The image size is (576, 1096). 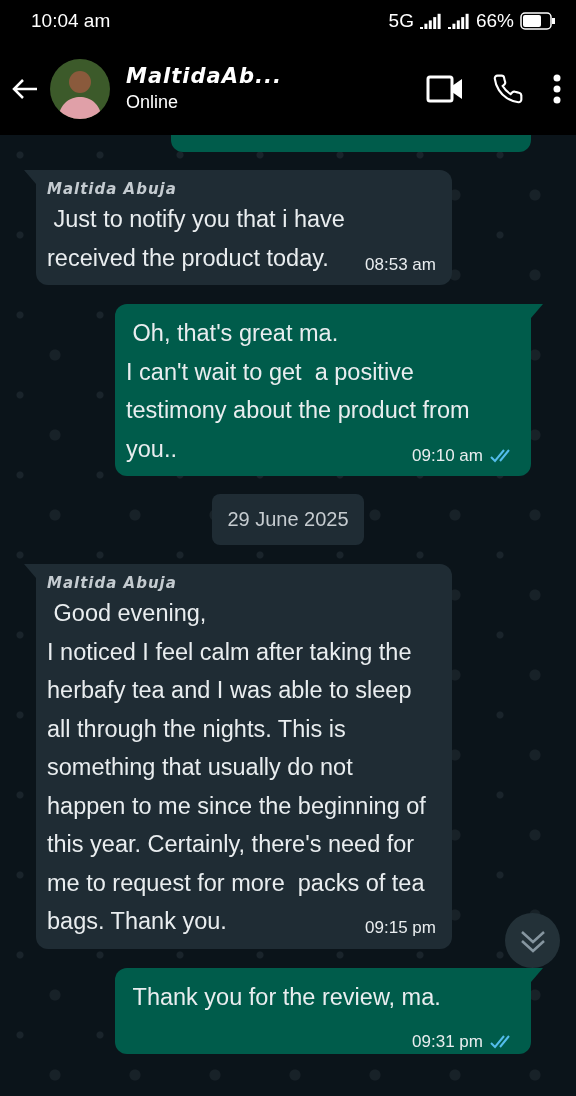 What do you see at coordinates (447, 455) in the screenshot?
I see `message-time: 09:10 am` at bounding box center [447, 455].